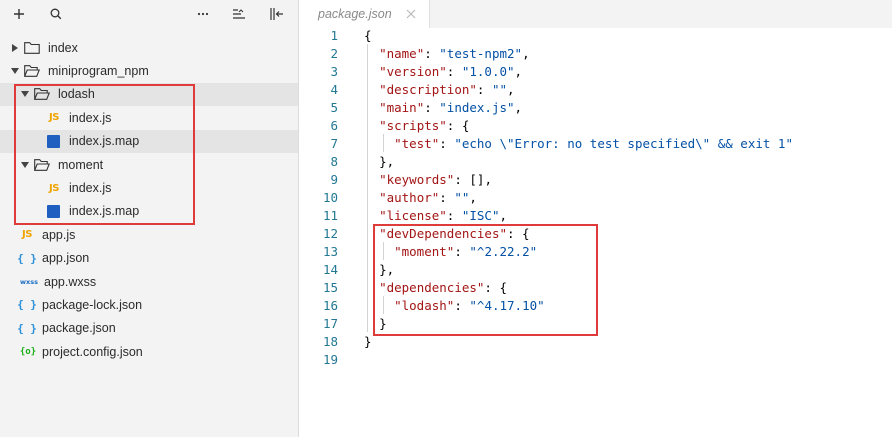 The height and width of the screenshot is (437, 892). What do you see at coordinates (596, 305) in the screenshot?
I see `code-line: 16 "lodash": "^4.17.10"` at bounding box center [596, 305].